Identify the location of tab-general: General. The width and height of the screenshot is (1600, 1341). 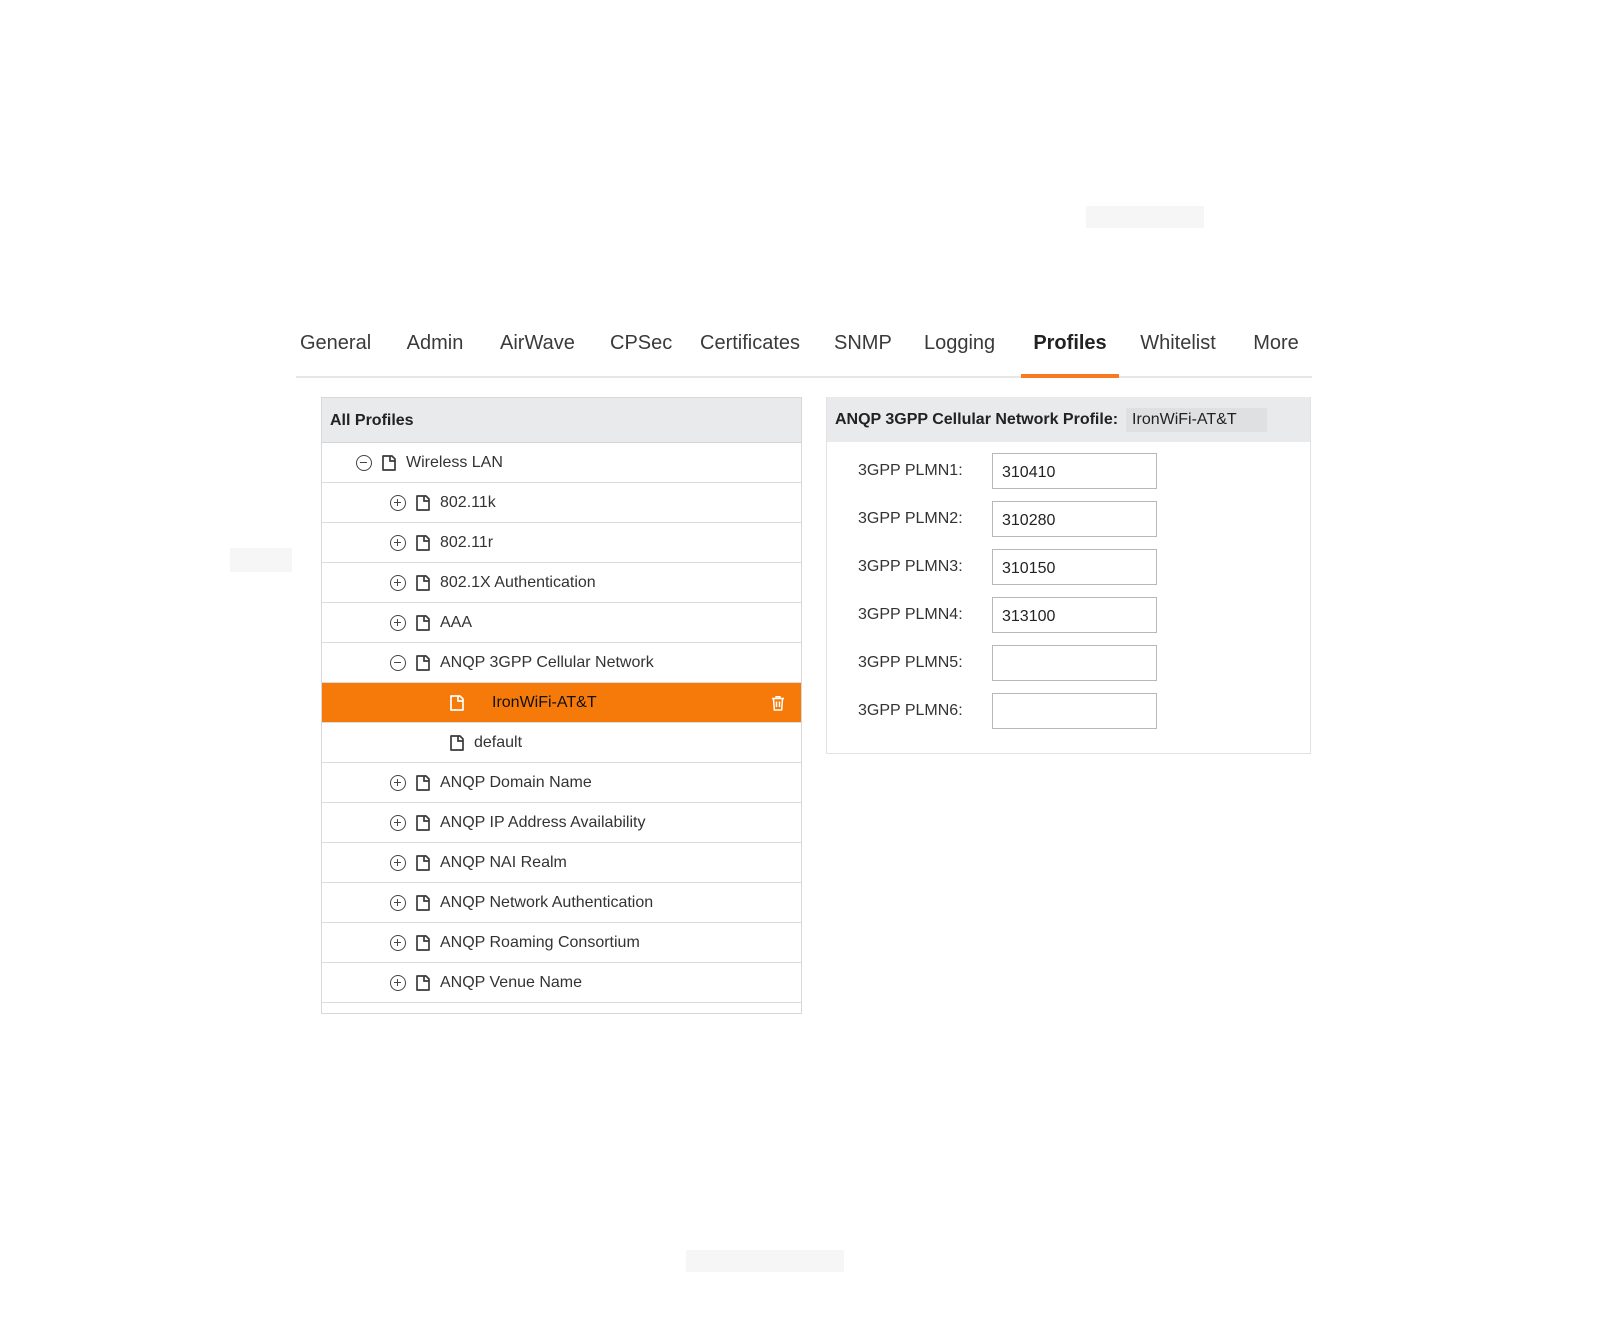
(335, 349).